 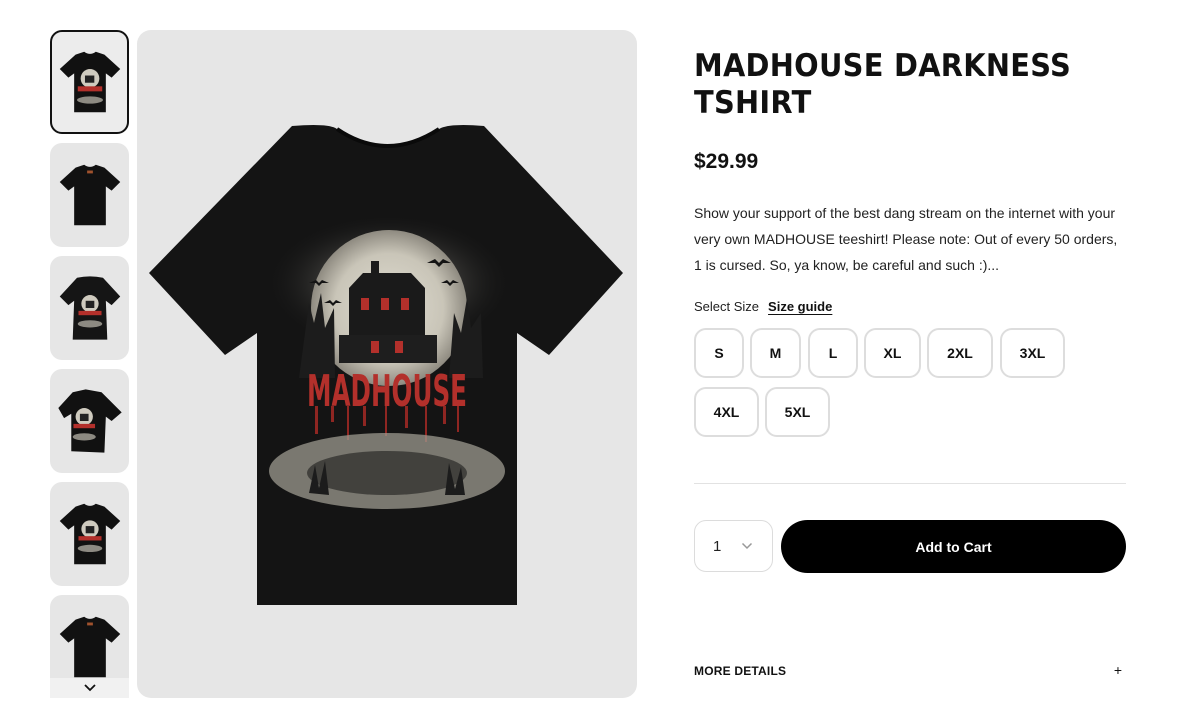 What do you see at coordinates (763, 306) in the screenshot?
I see `size-label-row: Select Size Size guide` at bounding box center [763, 306].